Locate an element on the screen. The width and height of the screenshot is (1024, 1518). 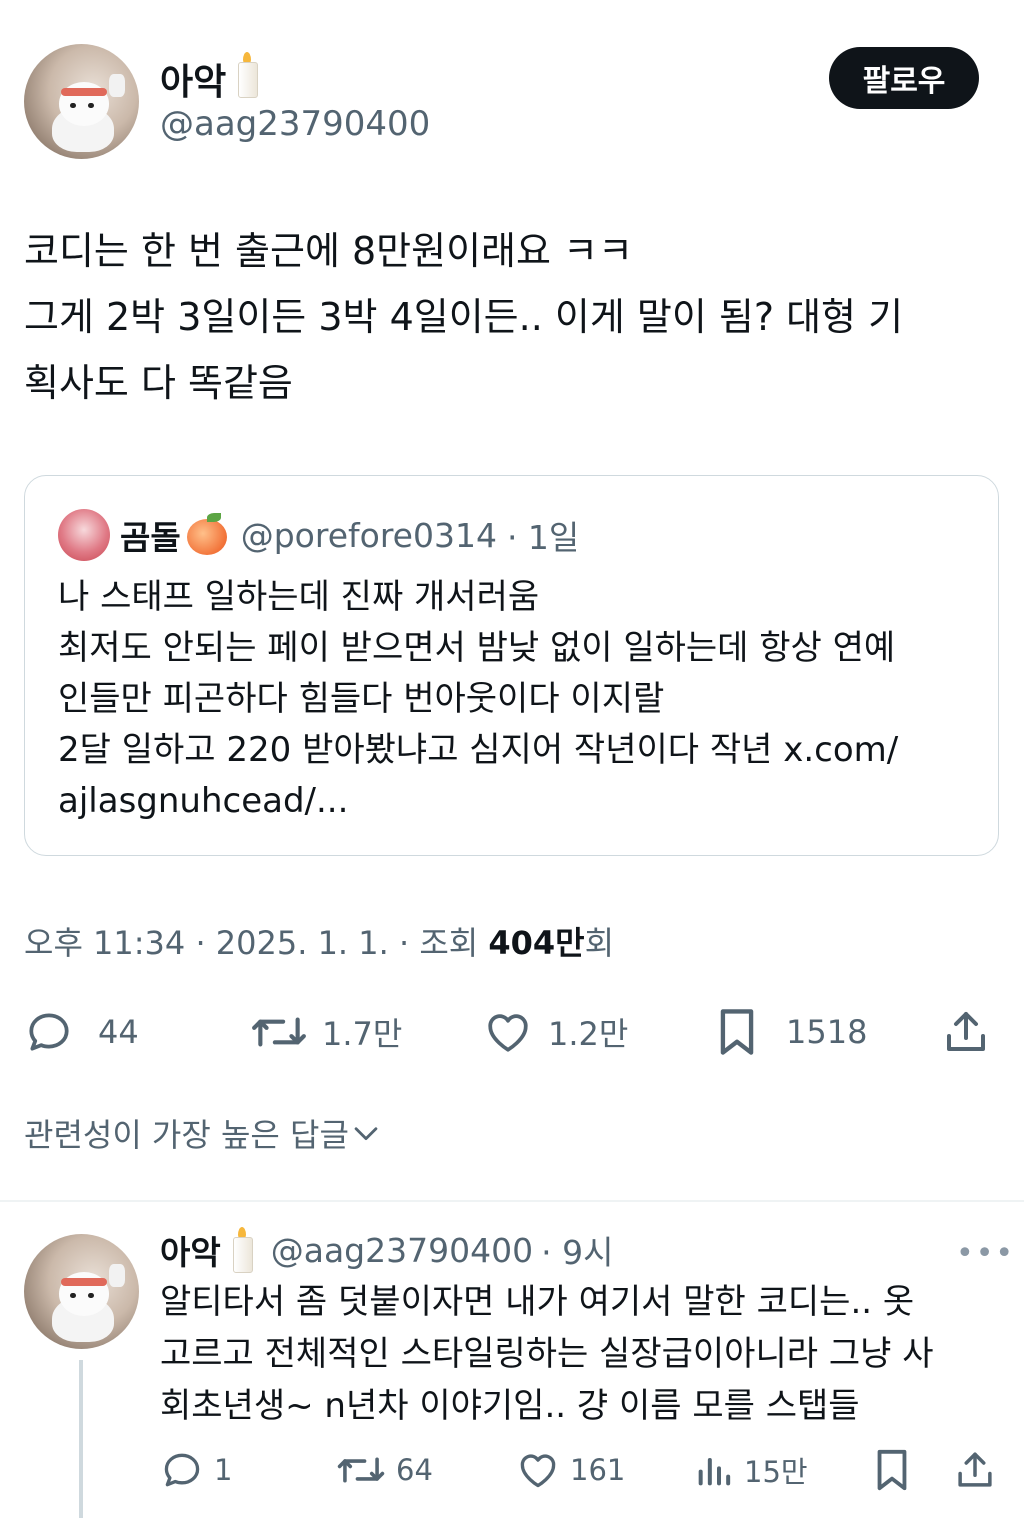
tweet-actions: 44 1.7만 1.2만 1518 is located at coordinates (512, 1032).